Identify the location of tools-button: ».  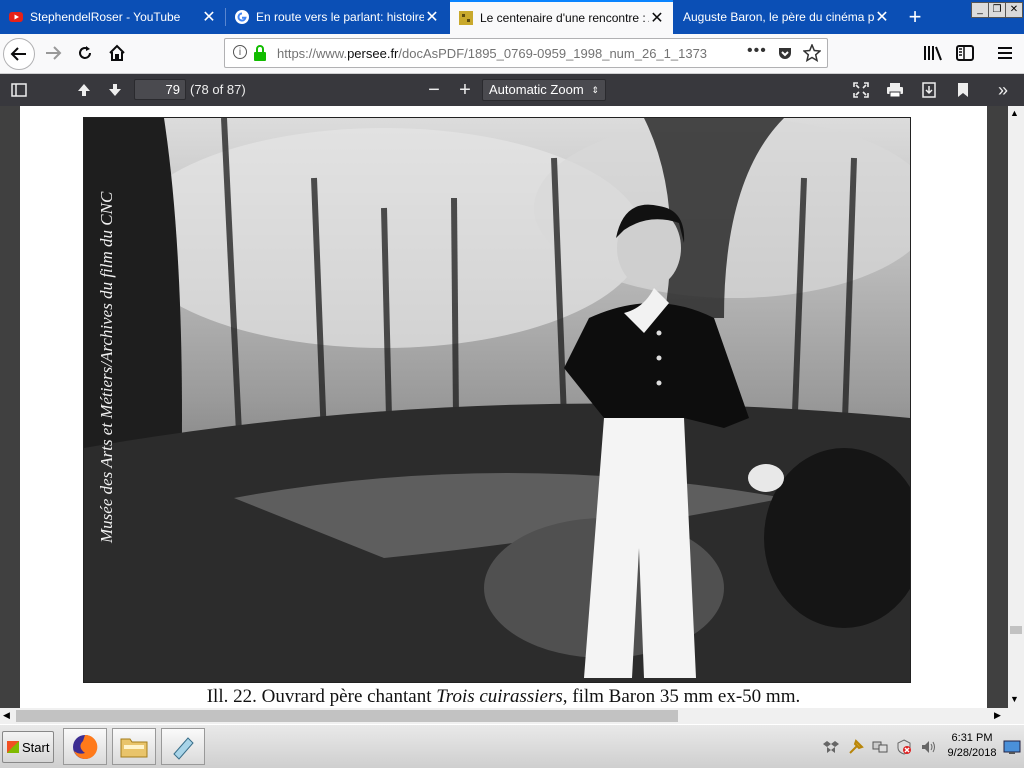
(1003, 90).